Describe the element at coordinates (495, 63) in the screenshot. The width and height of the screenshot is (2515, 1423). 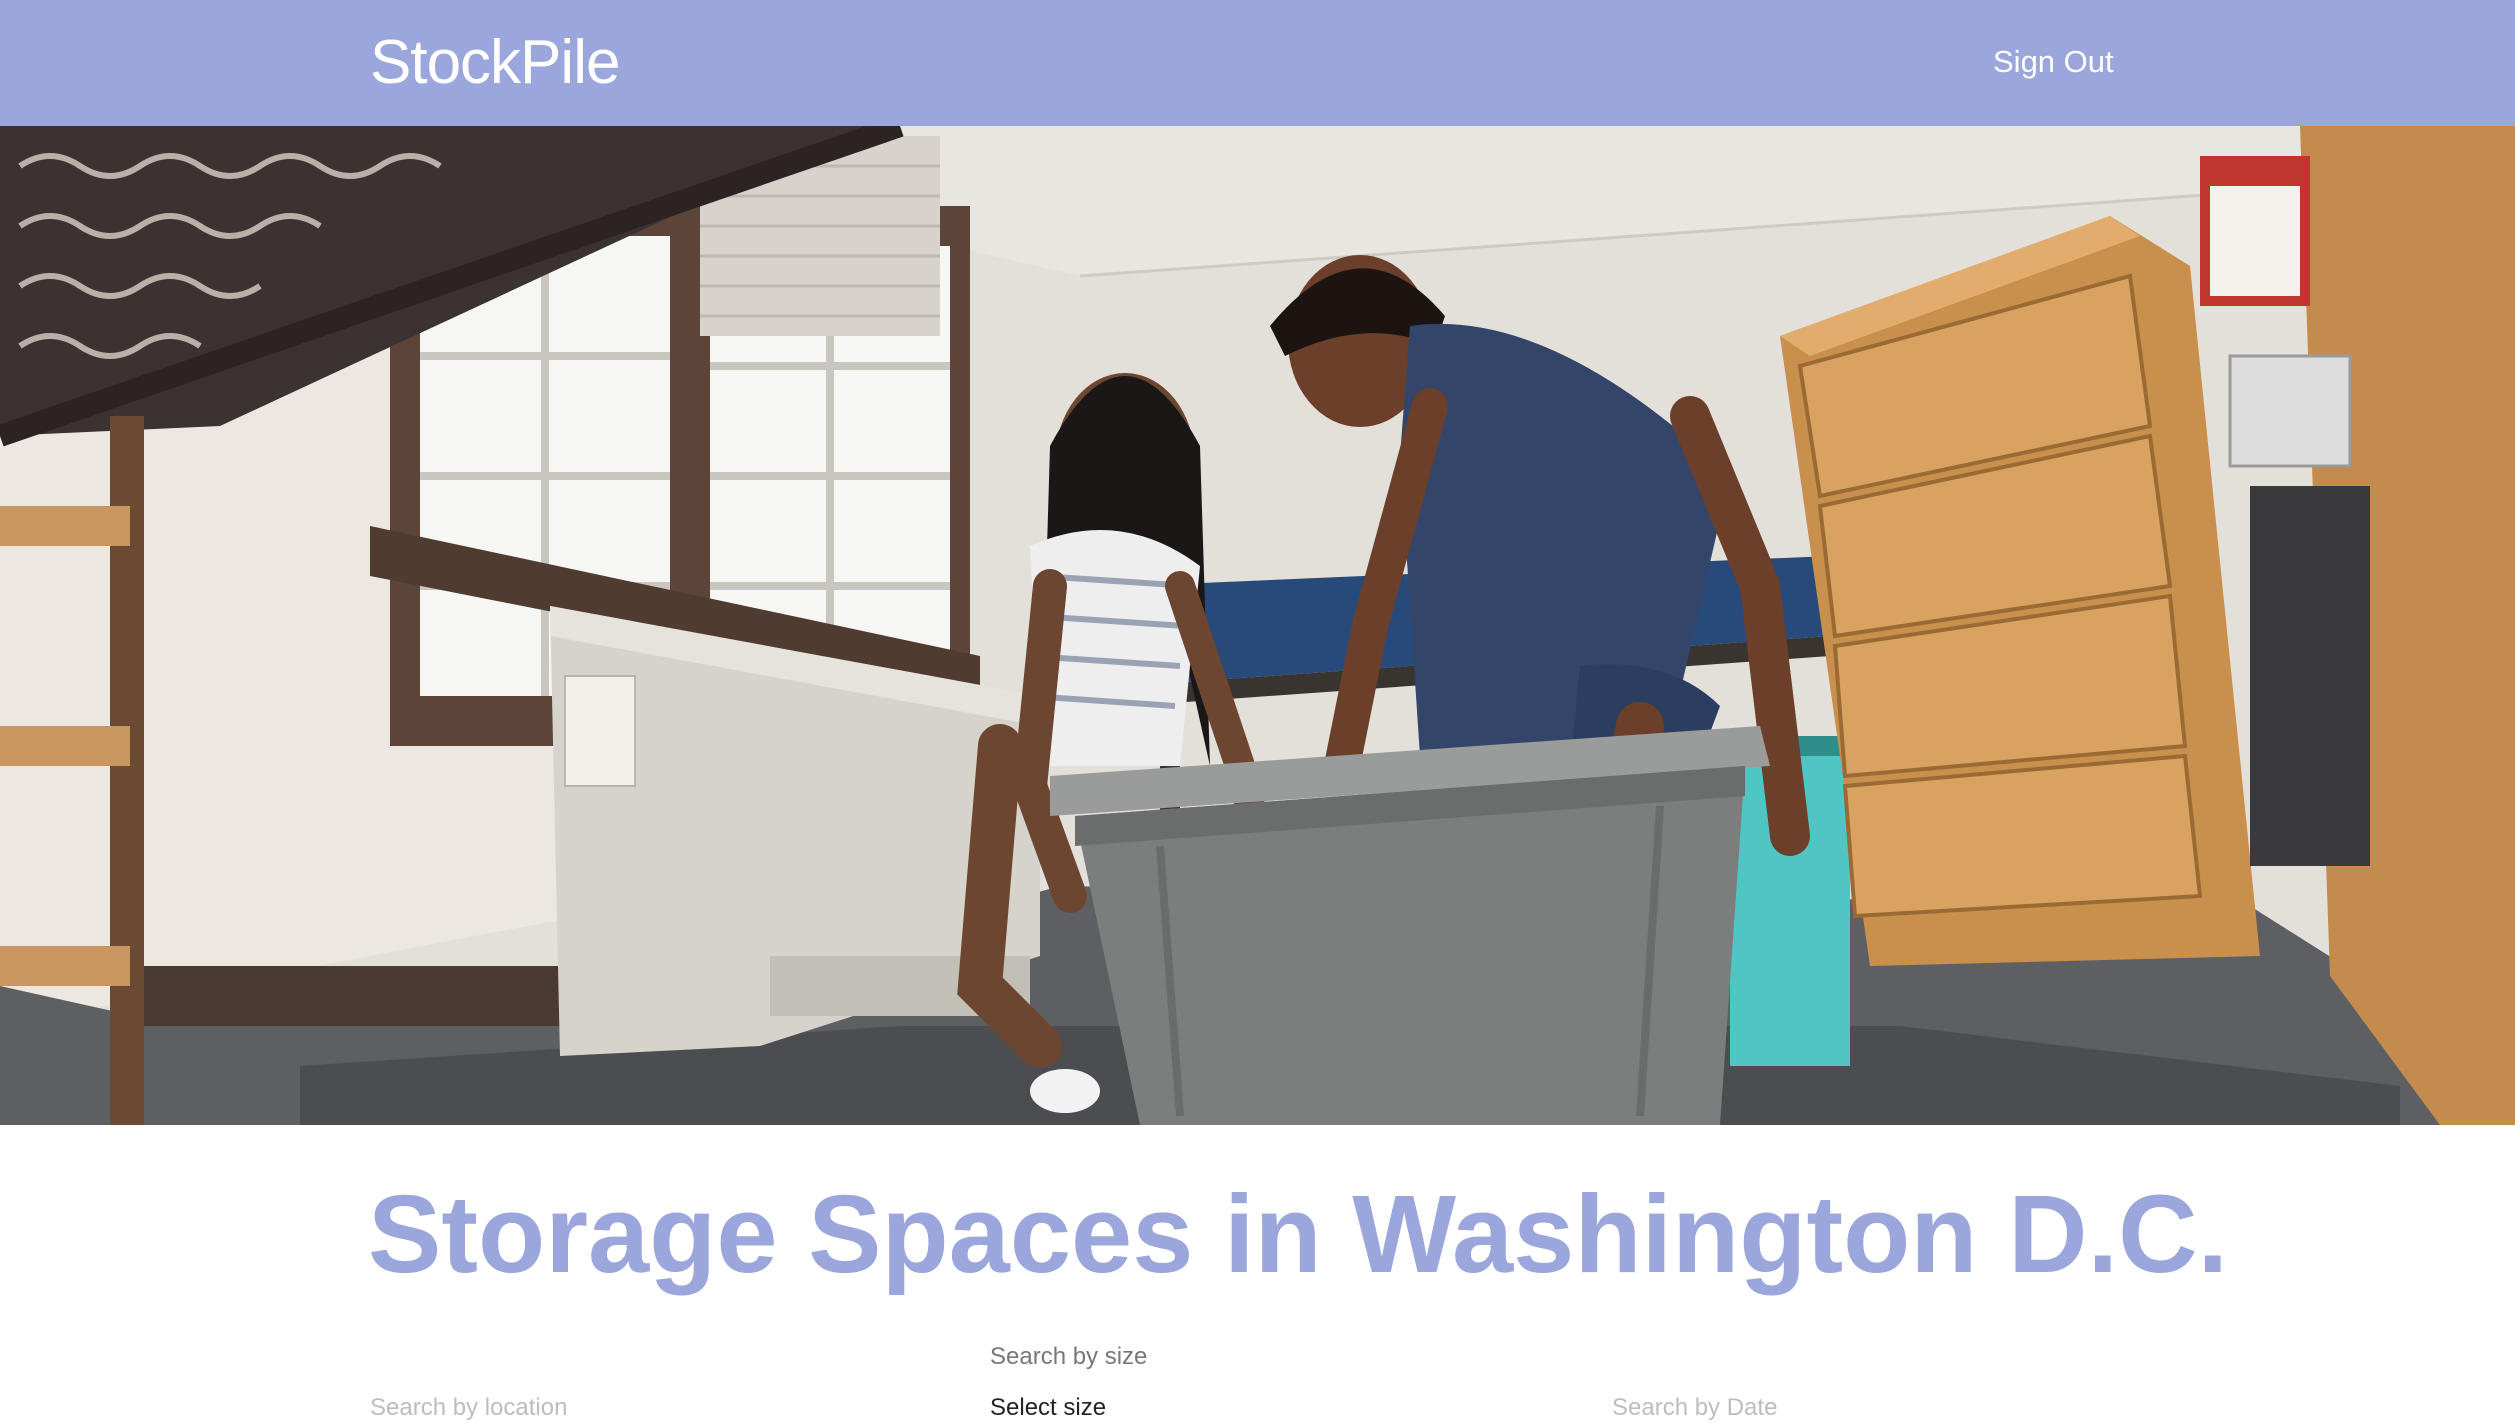
I see `brand-logo: StockPile` at that location.